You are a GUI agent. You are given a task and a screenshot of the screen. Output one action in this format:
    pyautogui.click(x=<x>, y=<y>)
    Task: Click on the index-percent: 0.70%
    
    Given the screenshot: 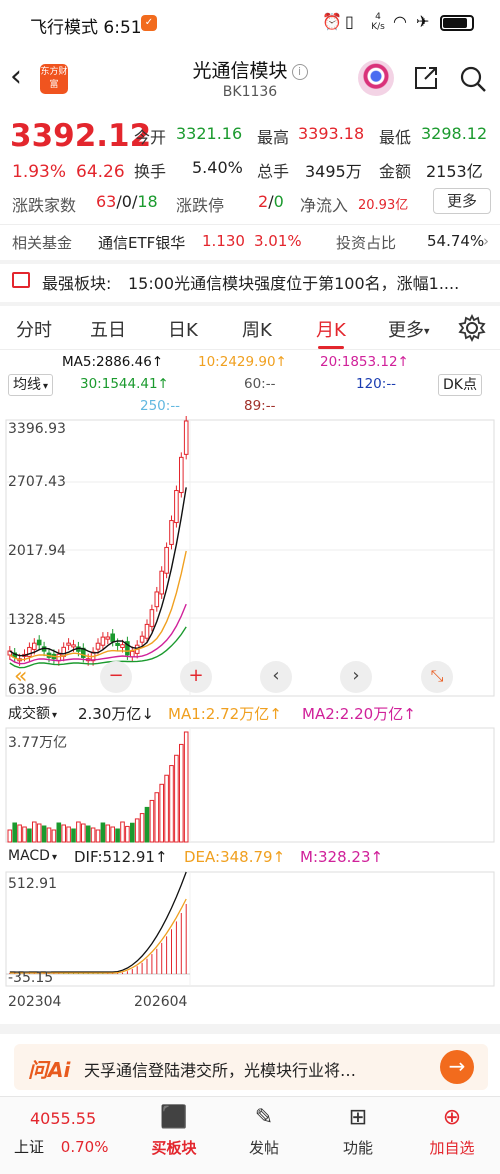 What is the action you would take?
    pyautogui.click(x=84, y=1147)
    